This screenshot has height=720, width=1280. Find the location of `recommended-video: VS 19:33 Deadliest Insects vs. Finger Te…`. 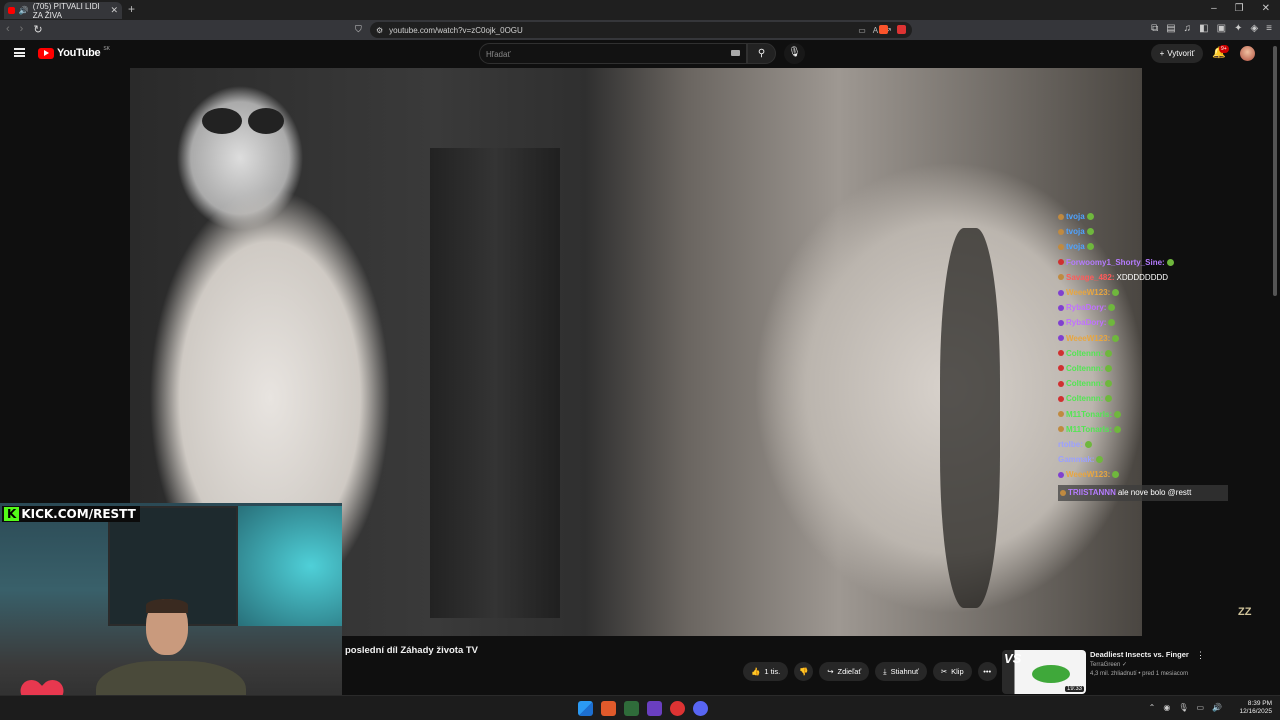

recommended-video: VS 19:33 Deadliest Insects vs. Finger Te… is located at coordinates (1107, 672).